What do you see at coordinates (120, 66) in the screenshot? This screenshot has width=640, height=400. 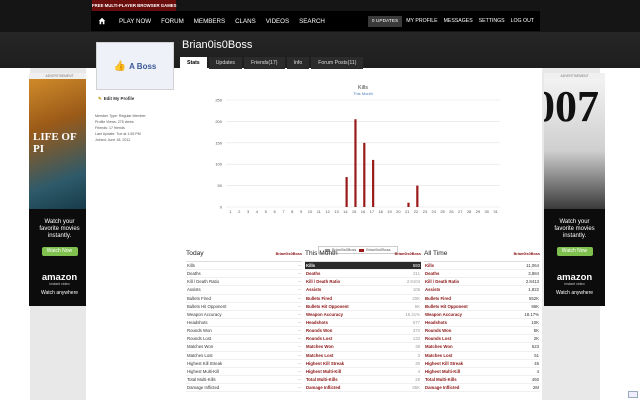 I see `thumbs-up-icon: 👍` at bounding box center [120, 66].